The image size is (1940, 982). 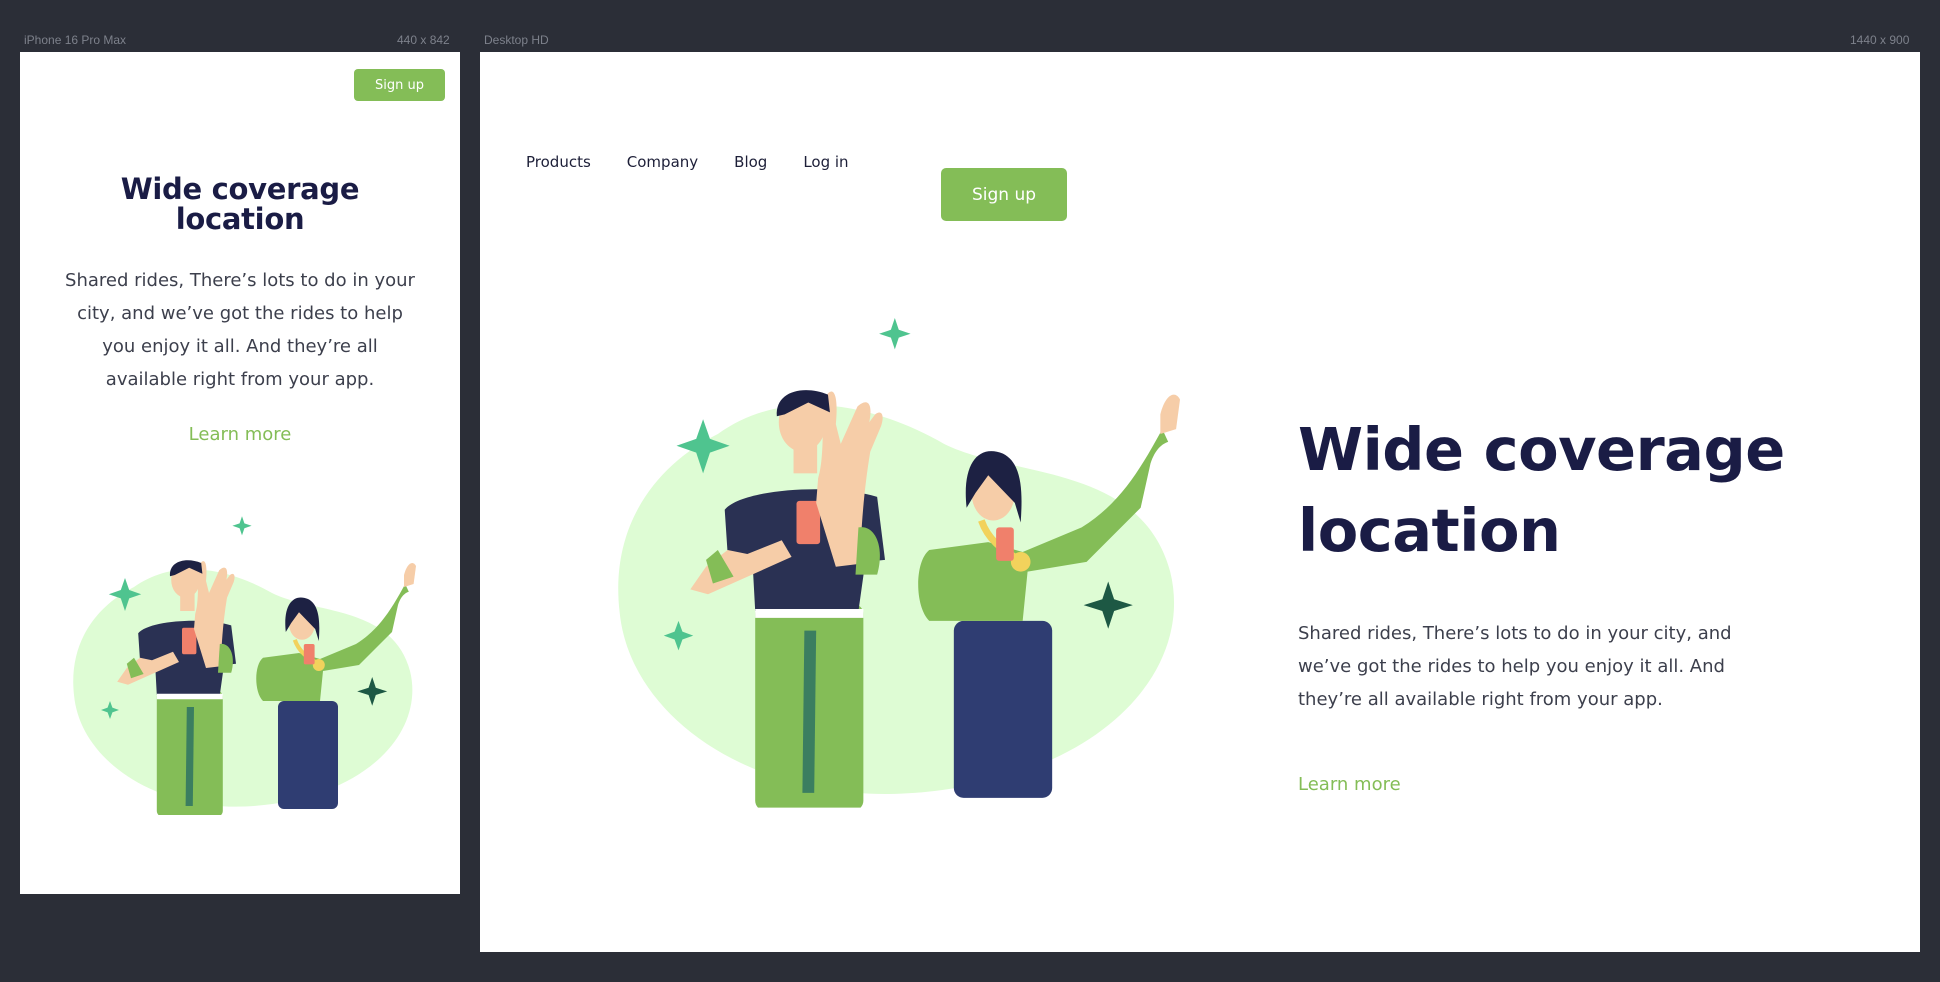 I want to click on mobile-hero-illustration, so click(x=236, y=659).